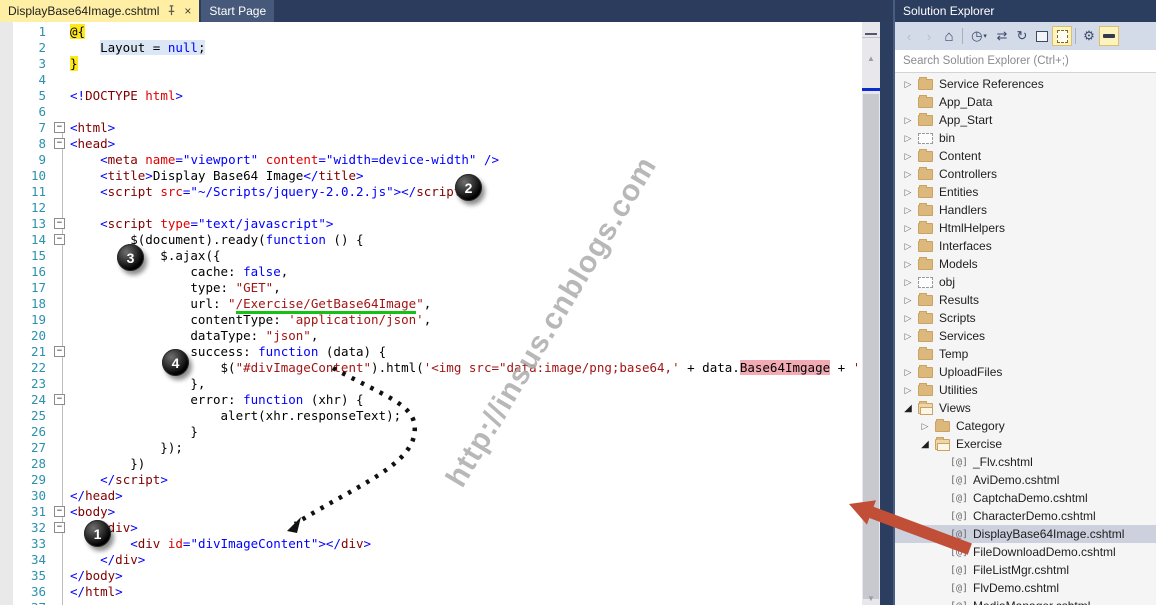 This screenshot has height=605, width=1156. I want to click on tree-item-characterdemo-cshtml: [@] CharacterDemo.cshtml, so click(1025, 516).